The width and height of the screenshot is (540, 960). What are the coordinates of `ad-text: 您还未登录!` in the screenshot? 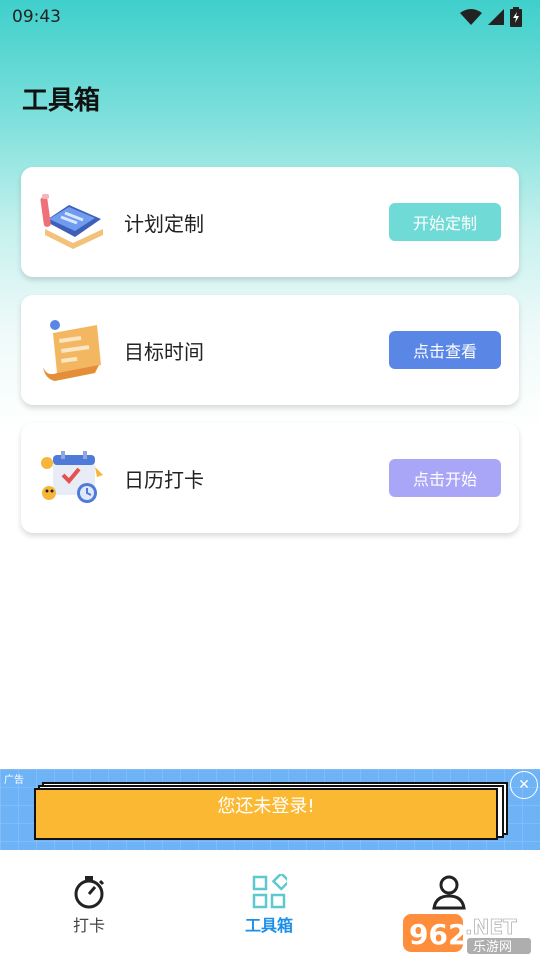 It's located at (266, 806).